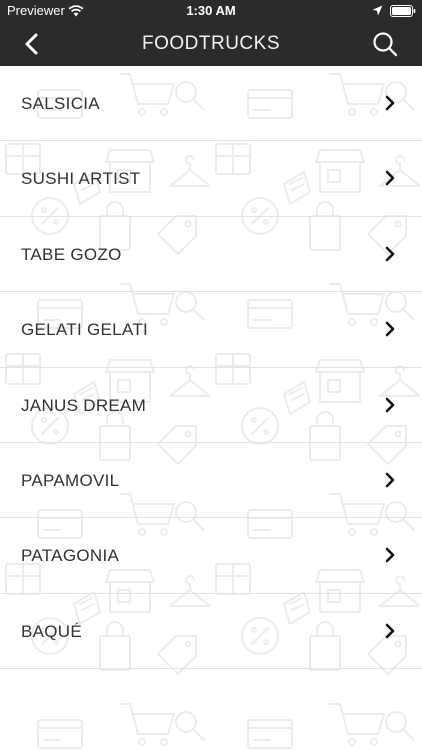  I want to click on clock: 1:30 AM, so click(211, 10).